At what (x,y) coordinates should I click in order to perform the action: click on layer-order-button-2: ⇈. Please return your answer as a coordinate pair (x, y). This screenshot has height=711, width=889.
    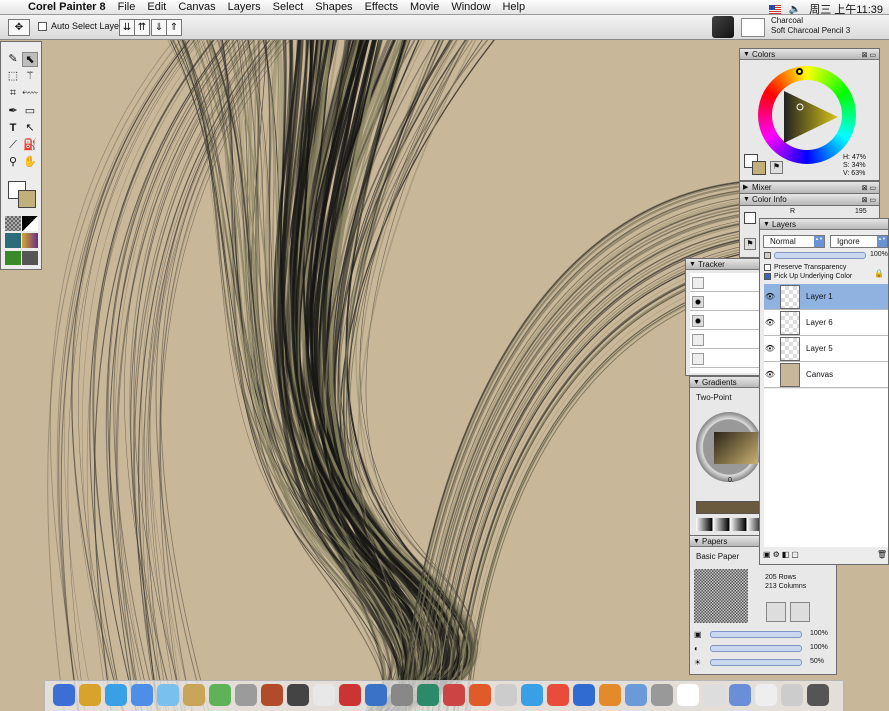
    Looking at the image, I should click on (142, 27).